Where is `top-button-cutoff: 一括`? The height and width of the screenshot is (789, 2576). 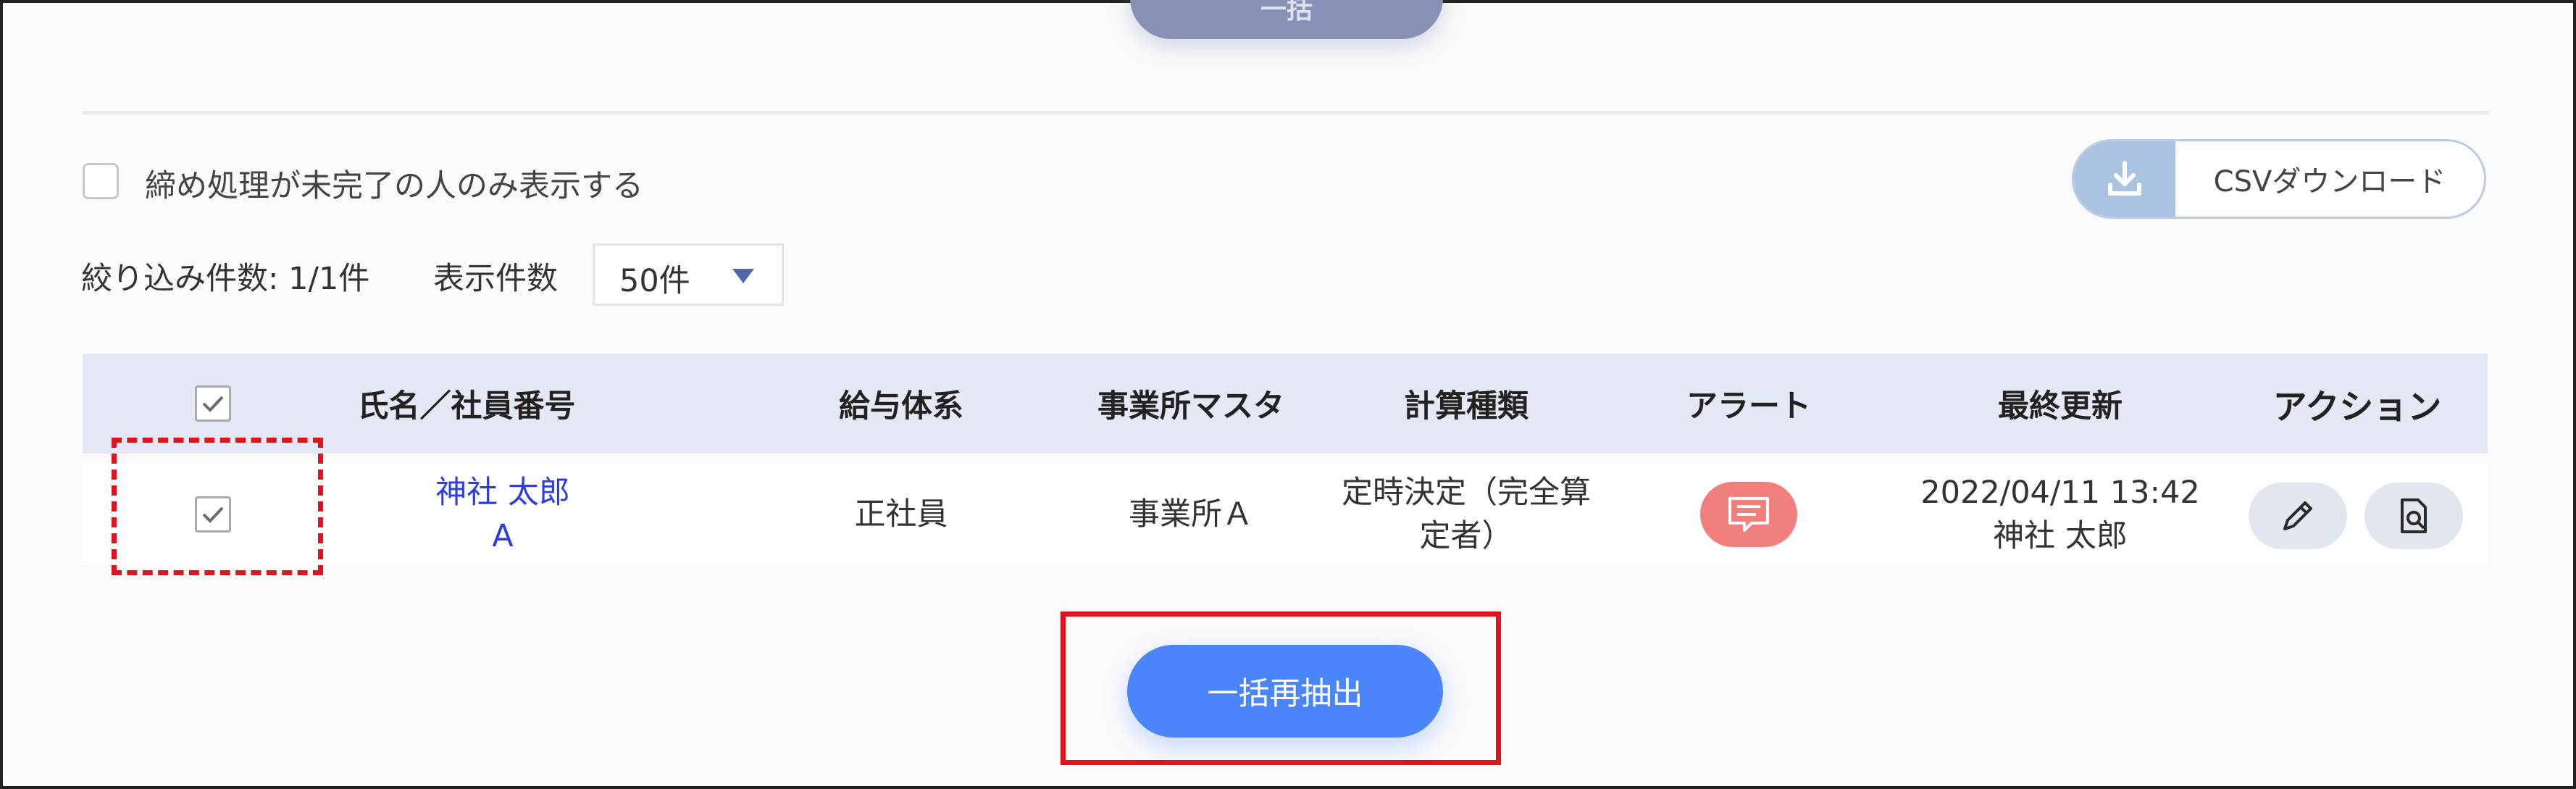
top-button-cutoff: 一括 is located at coordinates (1286, 19).